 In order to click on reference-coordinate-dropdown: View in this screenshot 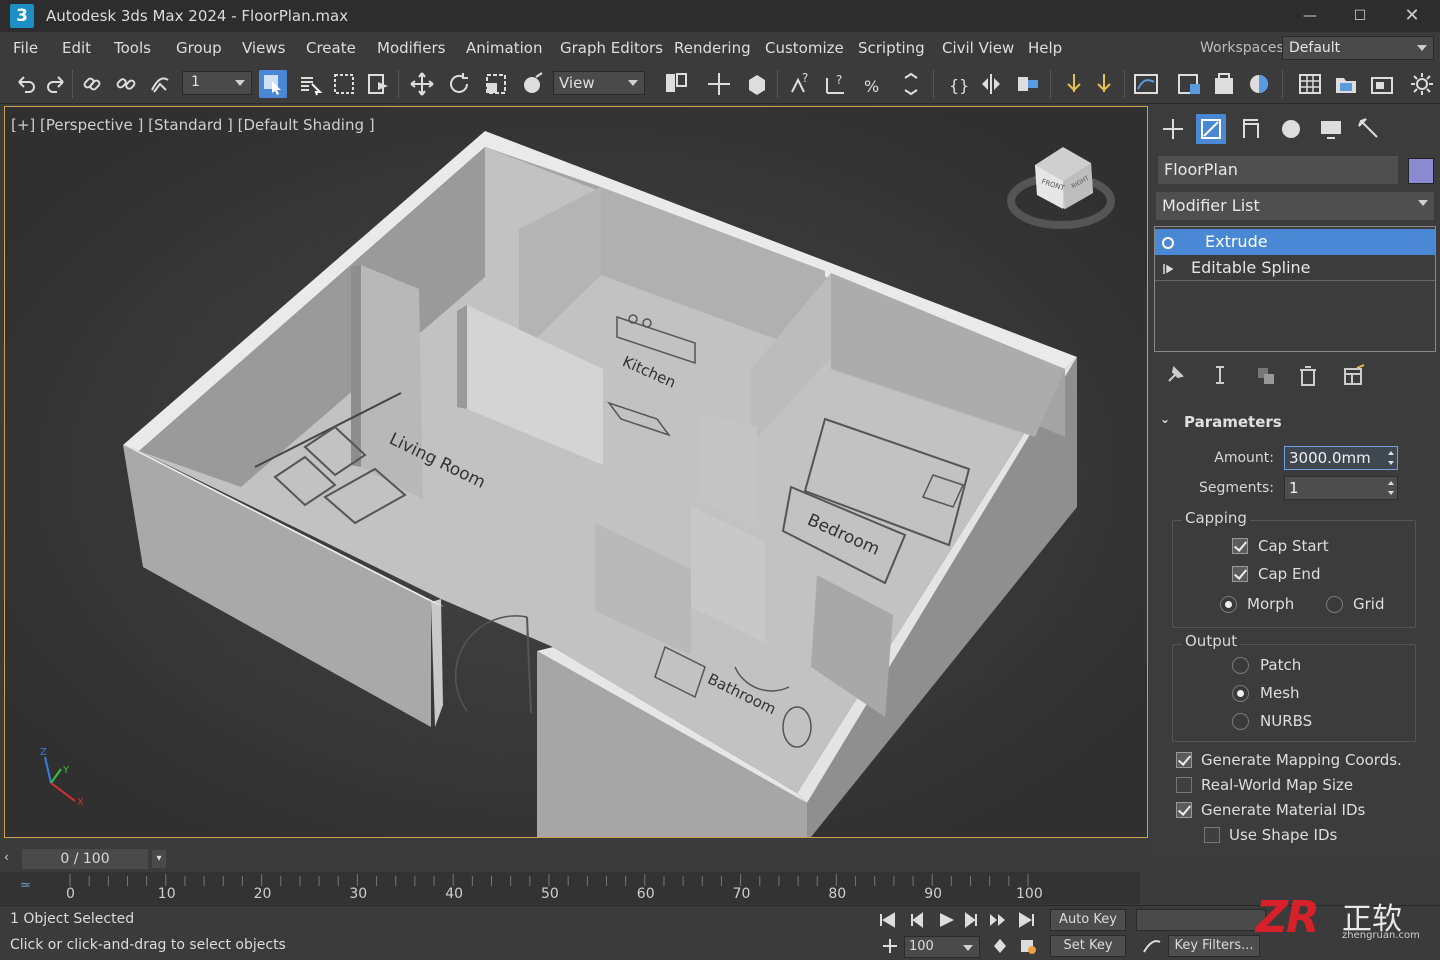, I will do `click(599, 83)`.